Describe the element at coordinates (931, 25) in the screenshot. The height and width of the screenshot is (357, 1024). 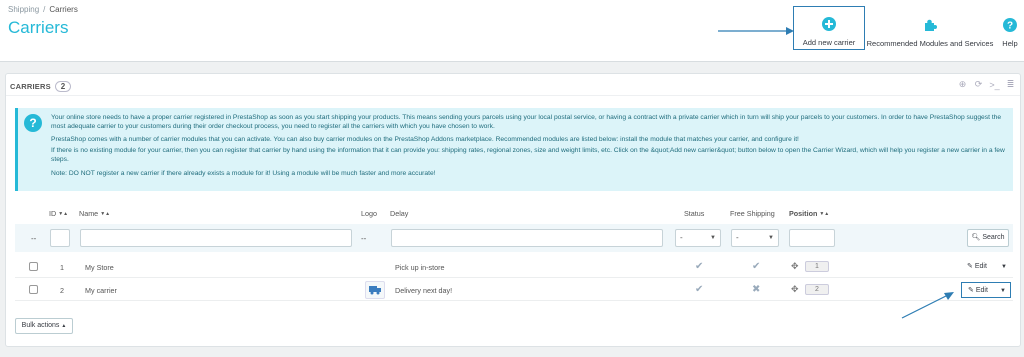
I see `puzzle-icon` at that location.